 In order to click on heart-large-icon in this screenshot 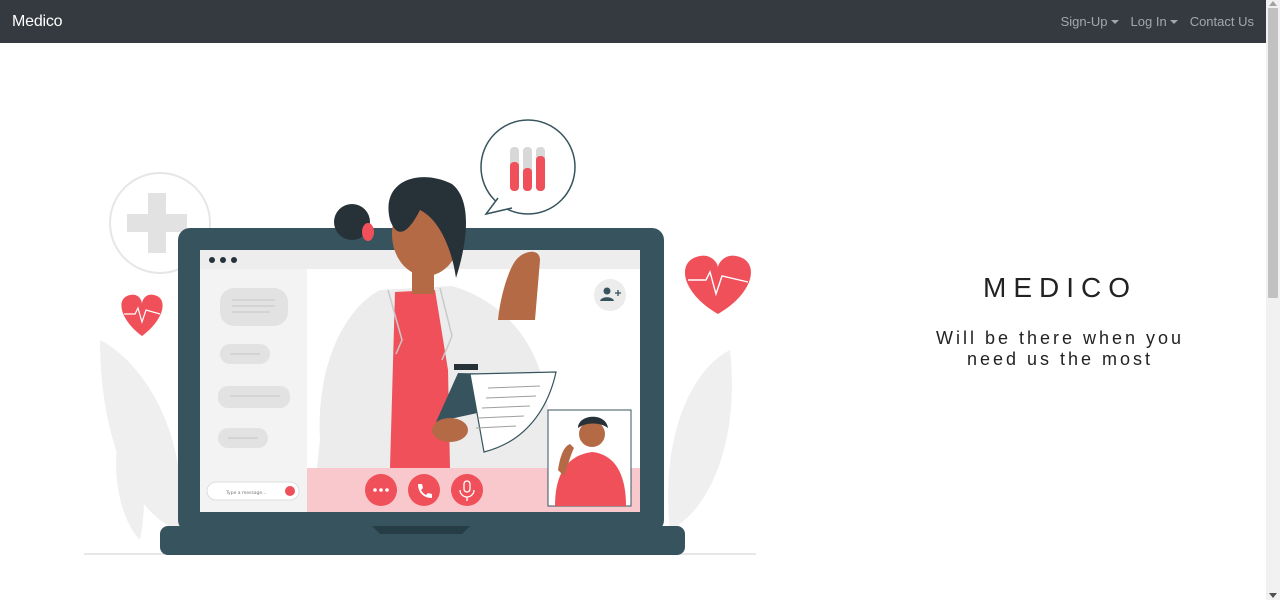, I will do `click(718, 284)`.